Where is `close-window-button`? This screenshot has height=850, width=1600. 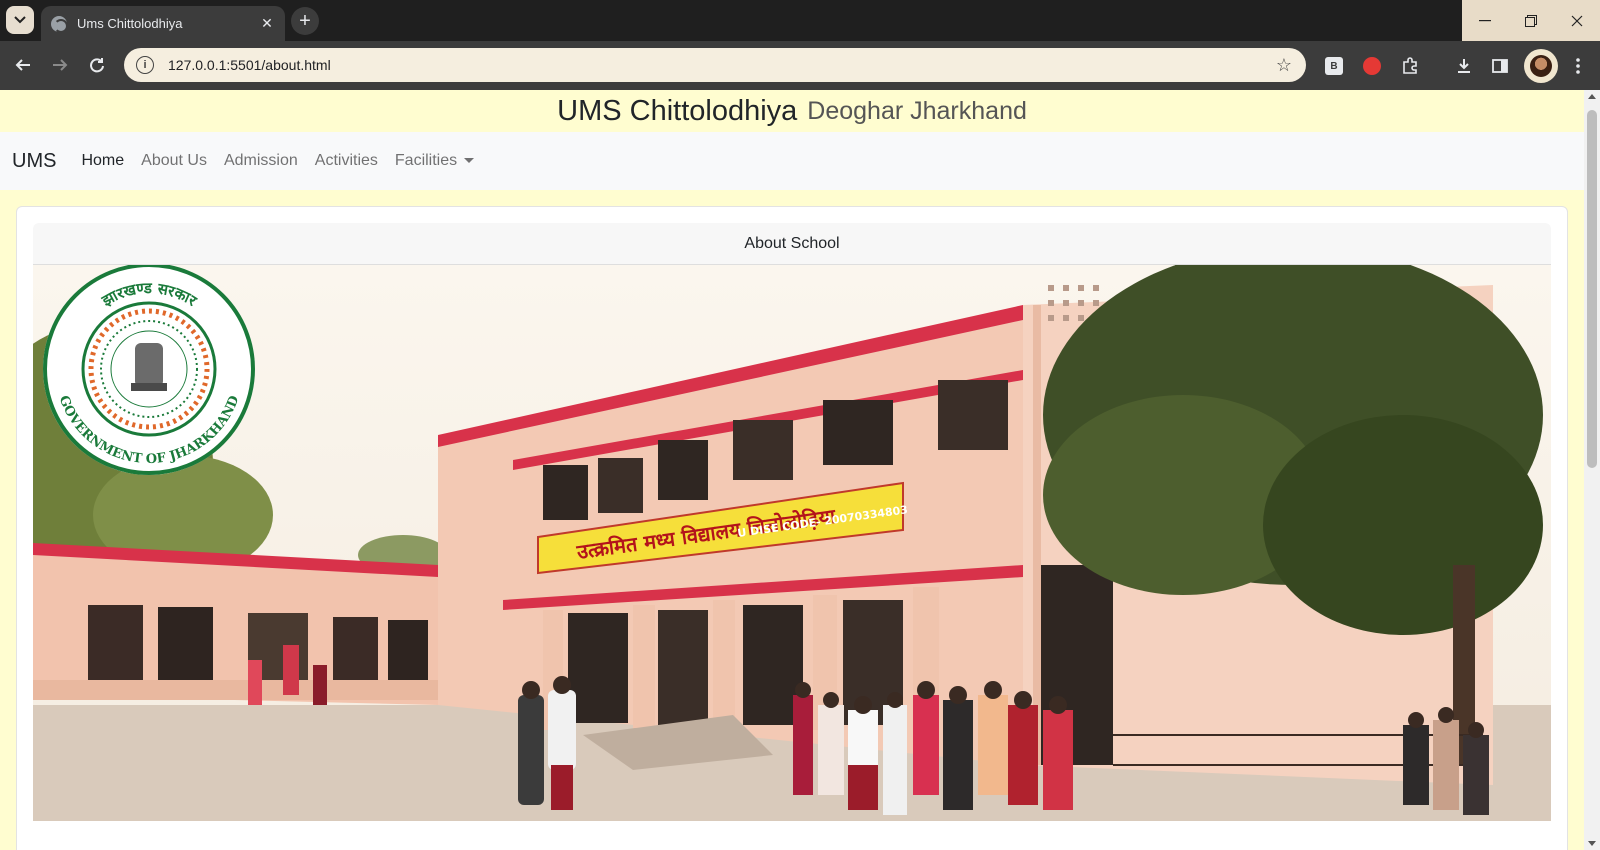
close-window-button is located at coordinates (1577, 20).